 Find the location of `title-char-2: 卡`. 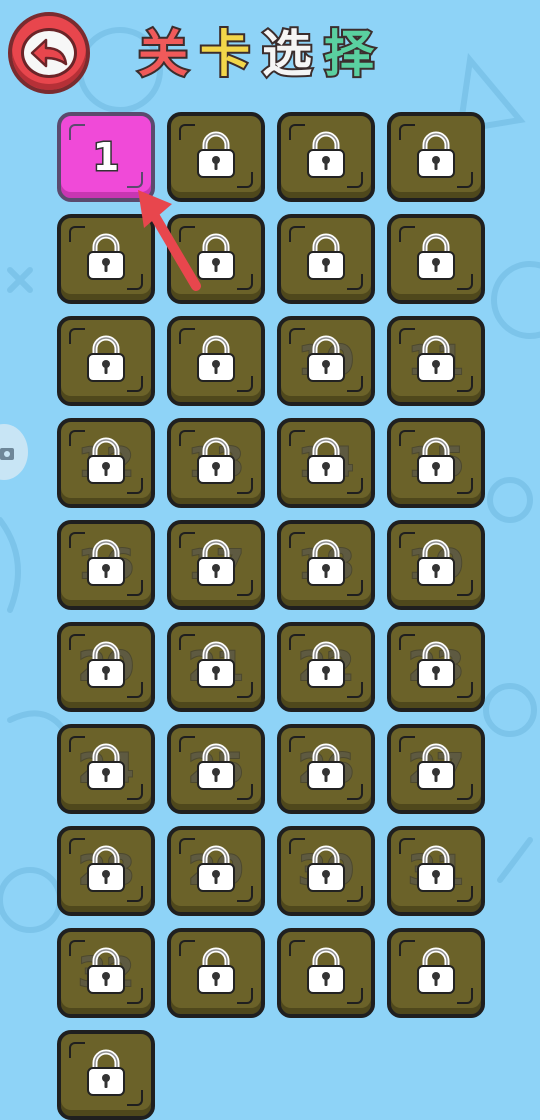

title-char-2: 卡 is located at coordinates (225, 54).